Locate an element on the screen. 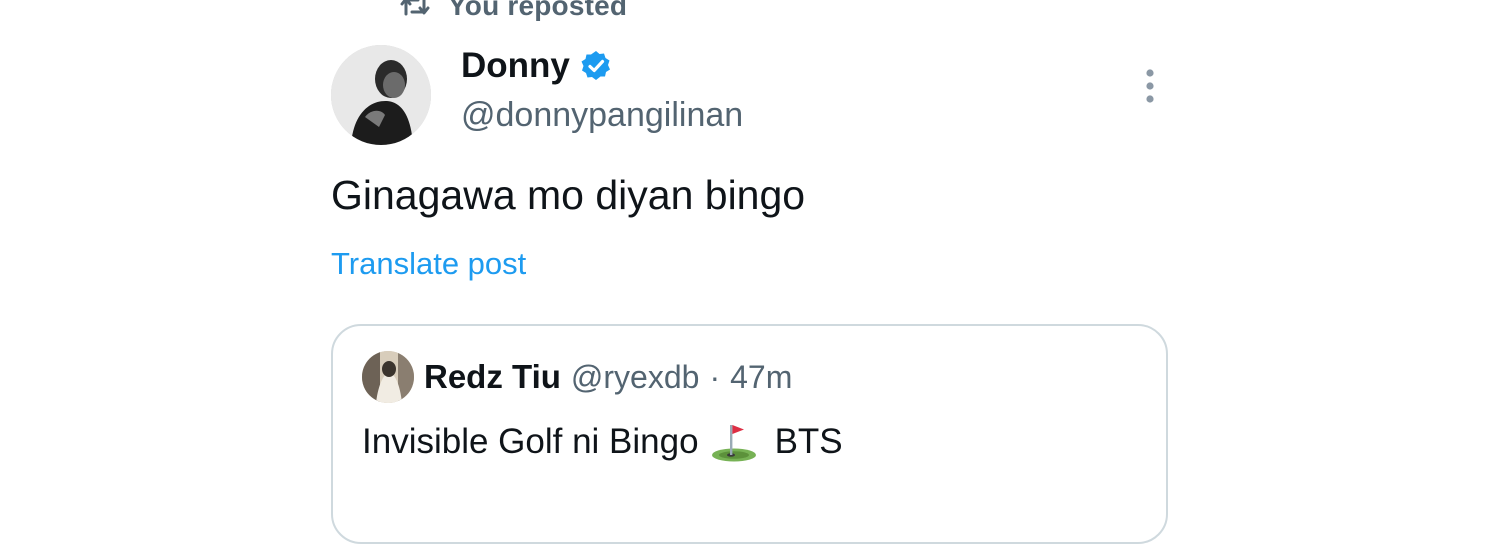  author-handle: @donnypangilinan is located at coordinates (602, 115).